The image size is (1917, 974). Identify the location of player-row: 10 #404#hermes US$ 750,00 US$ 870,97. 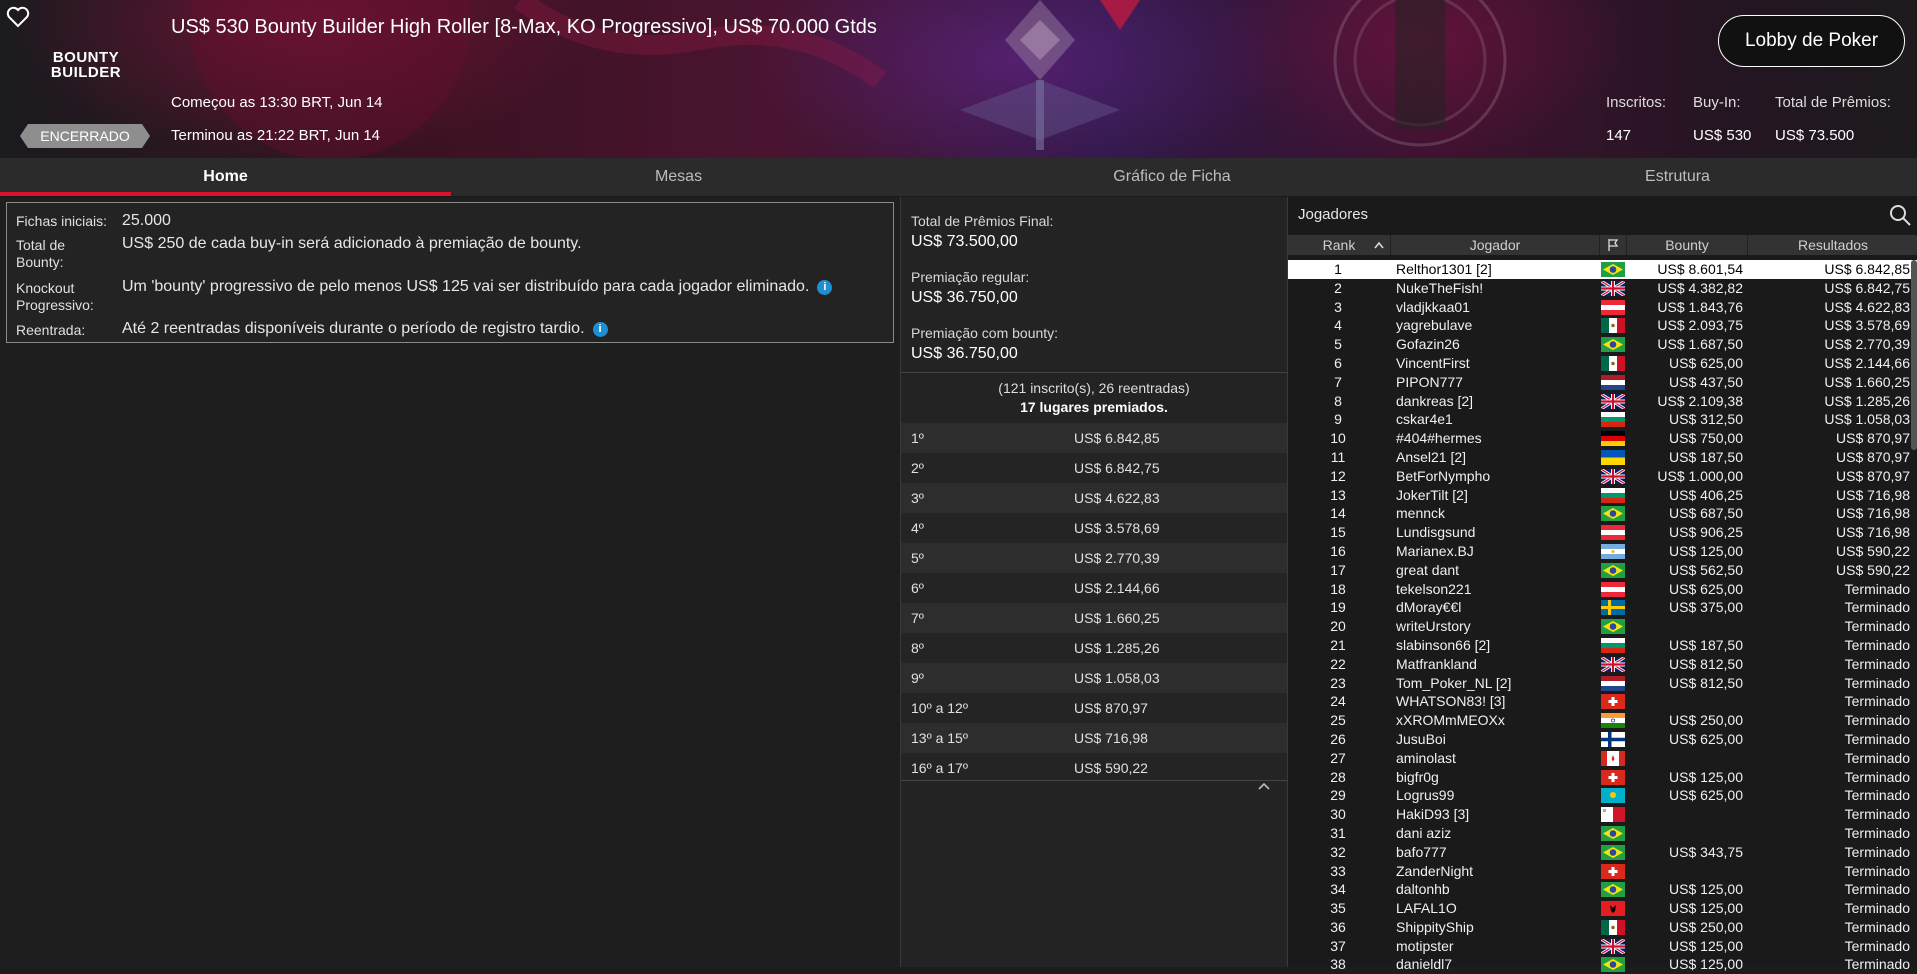
(1602, 438).